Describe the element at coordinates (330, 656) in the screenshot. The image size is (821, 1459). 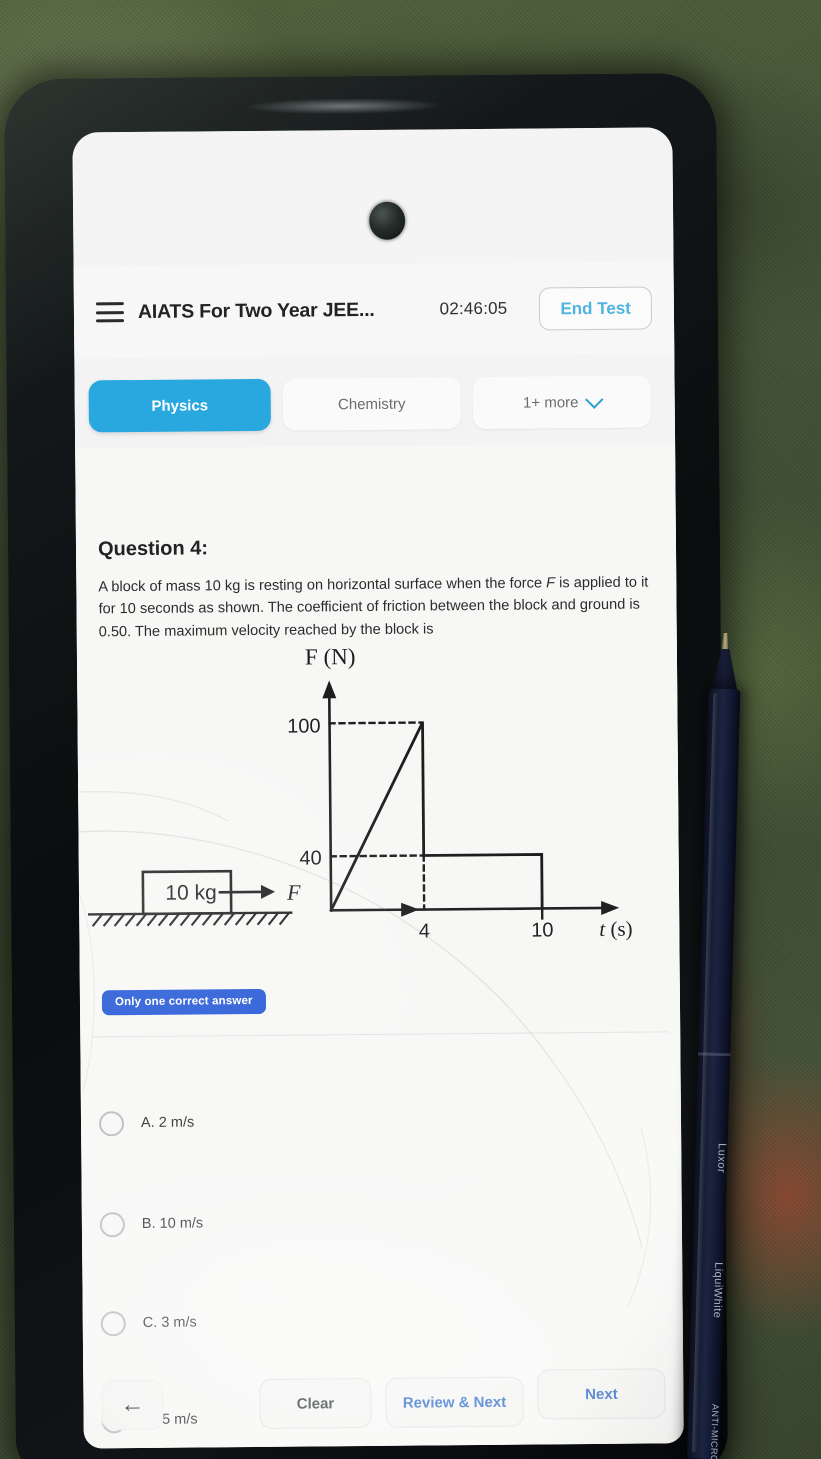
I see `y-axis-title: F (N)` at that location.